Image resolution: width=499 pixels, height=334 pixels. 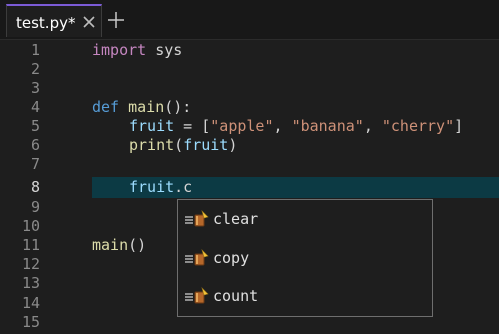 What do you see at coordinates (119, 50) in the screenshot?
I see `keyword-import: import` at bounding box center [119, 50].